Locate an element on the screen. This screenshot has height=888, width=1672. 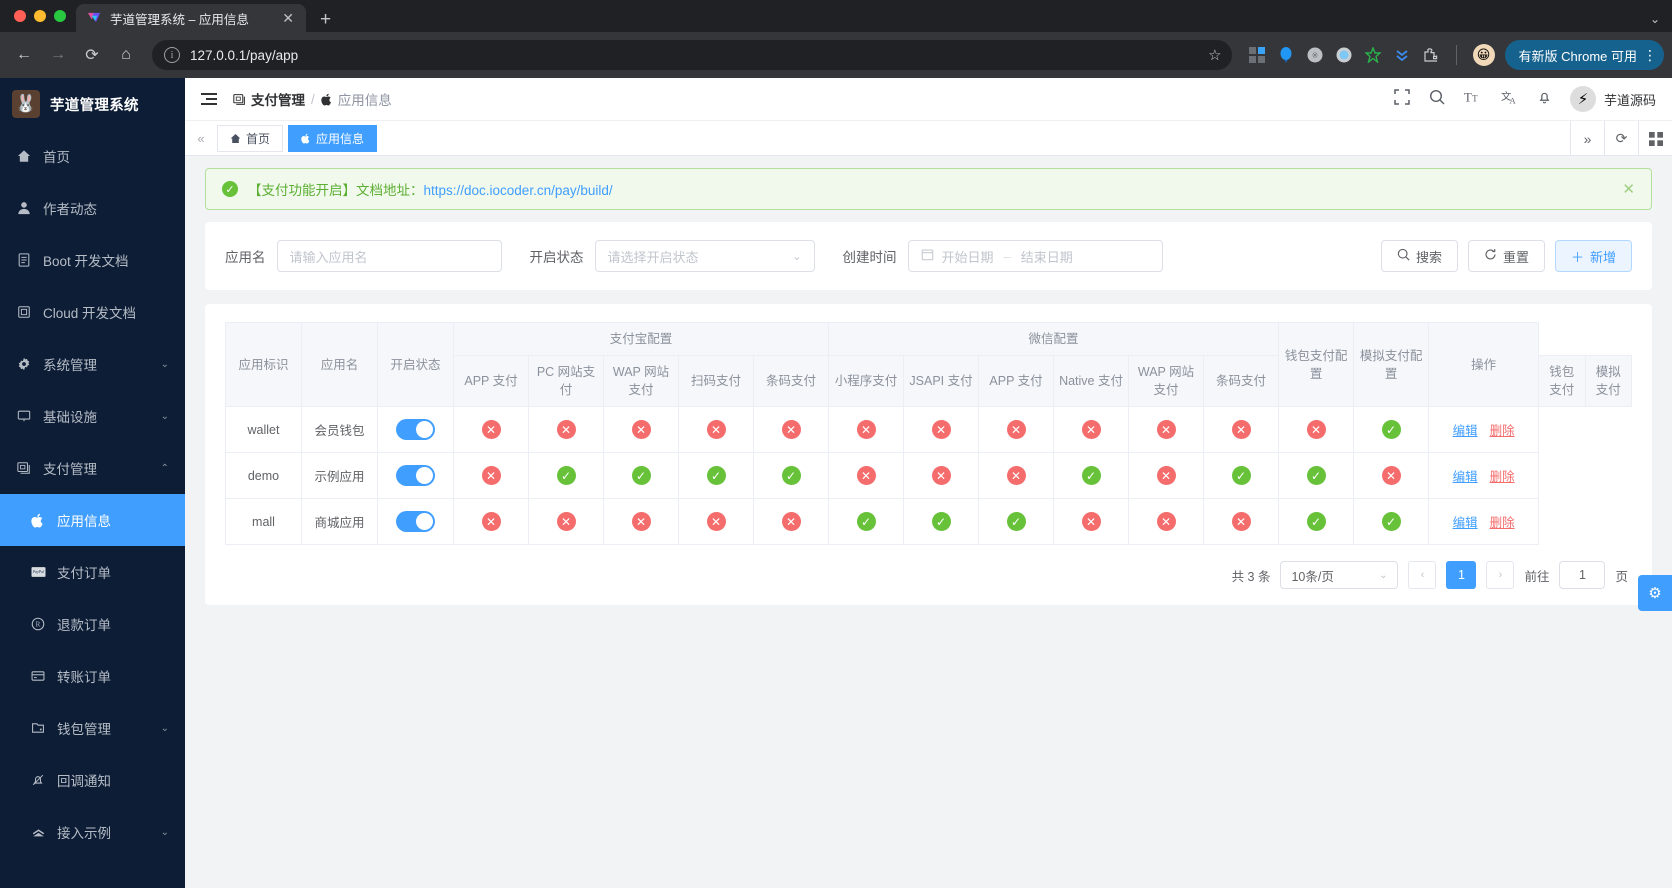
gray-circle-extension-icon: ※ is located at coordinates (1315, 55).